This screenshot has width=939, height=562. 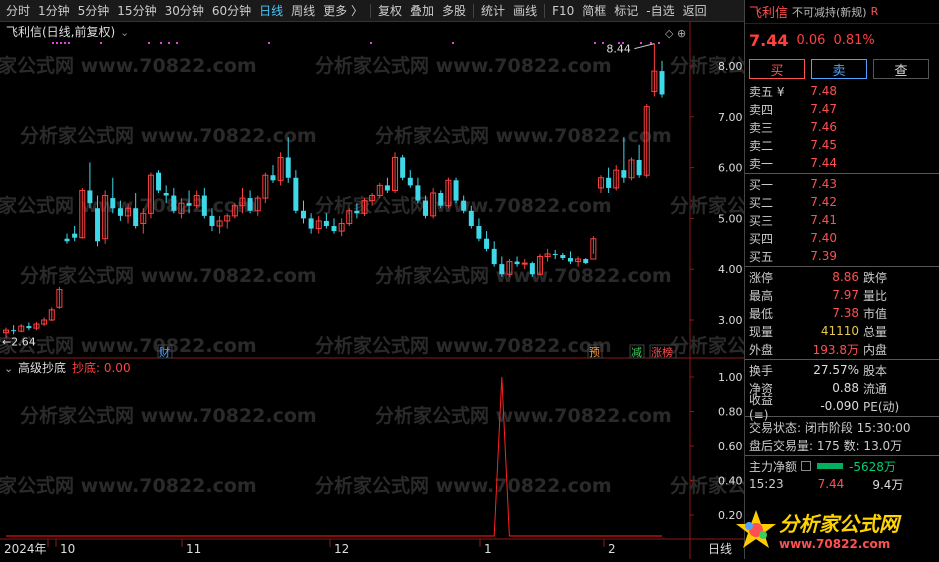 What do you see at coordinates (695, 11) in the screenshot?
I see `toolbar-item-18: 返回` at bounding box center [695, 11].